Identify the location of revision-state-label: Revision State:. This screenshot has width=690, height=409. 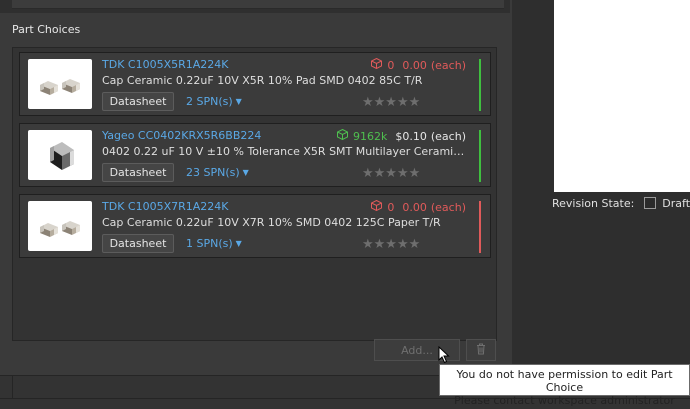
(593, 203).